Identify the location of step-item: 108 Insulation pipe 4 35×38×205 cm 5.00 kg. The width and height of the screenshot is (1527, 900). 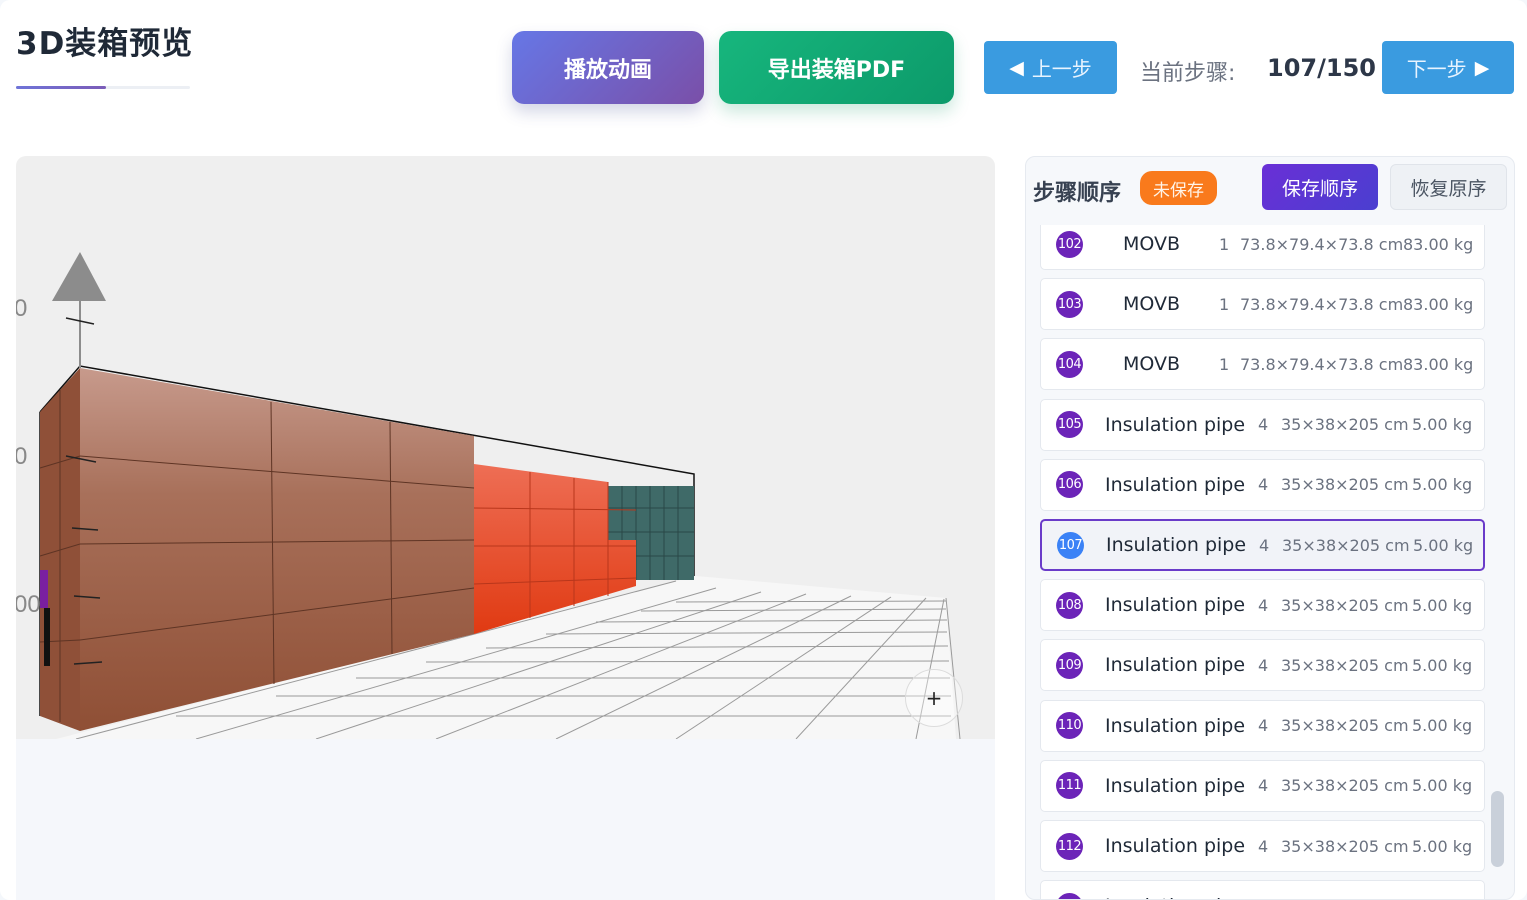
(1262, 605).